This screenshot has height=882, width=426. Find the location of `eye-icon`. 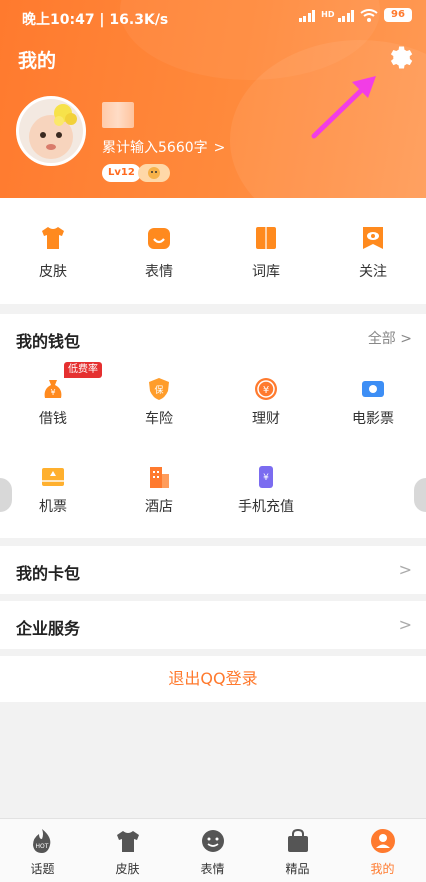

eye-icon is located at coordinates (373, 238).